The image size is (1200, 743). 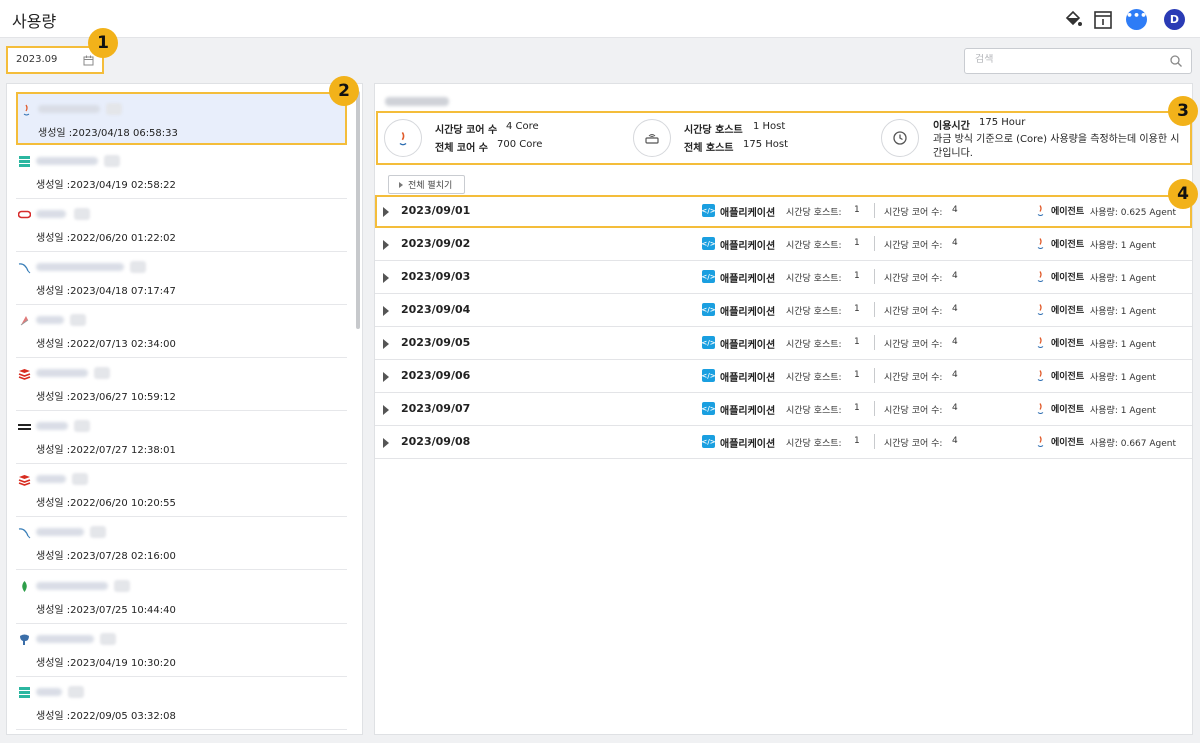 I want to click on search-input, so click(x=1070, y=59).